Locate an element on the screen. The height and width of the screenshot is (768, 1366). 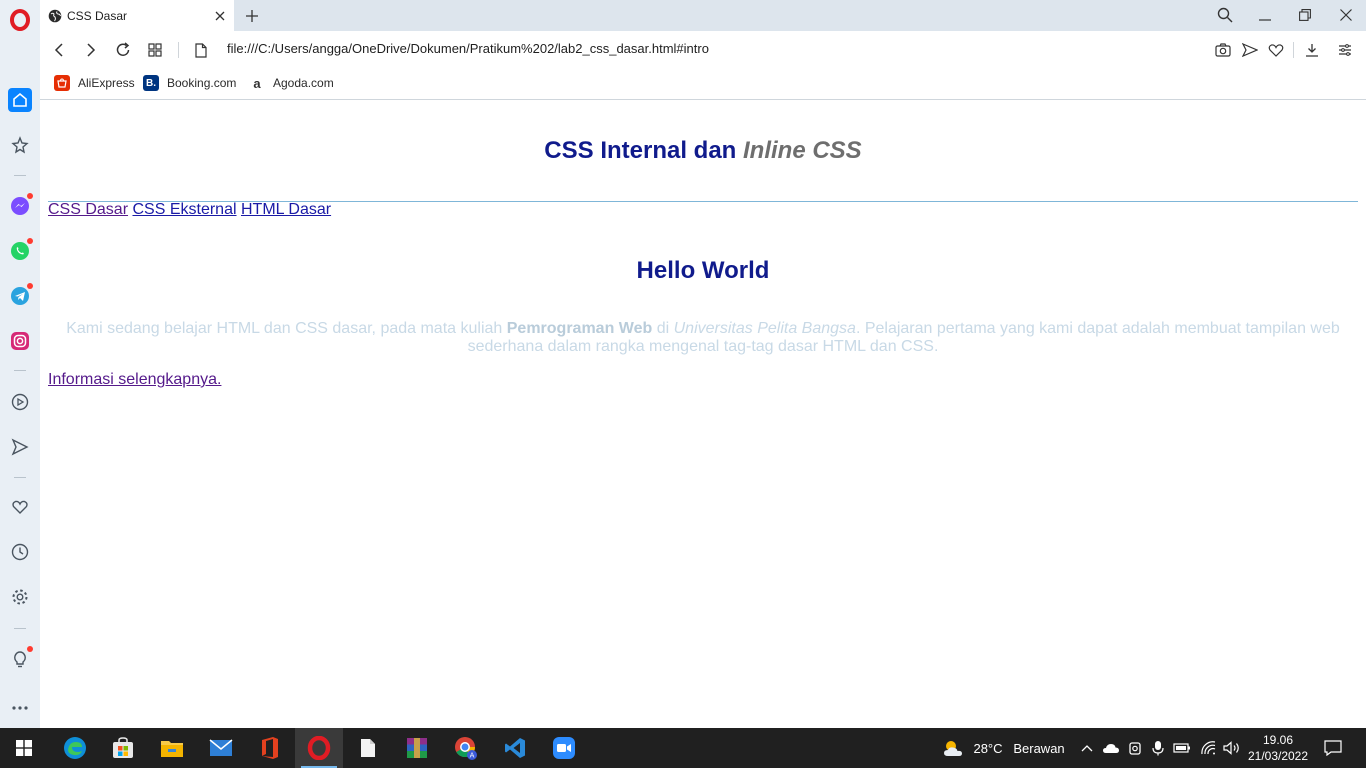
nav-link-html-dasar: HTML Dasar is located at coordinates (286, 209).